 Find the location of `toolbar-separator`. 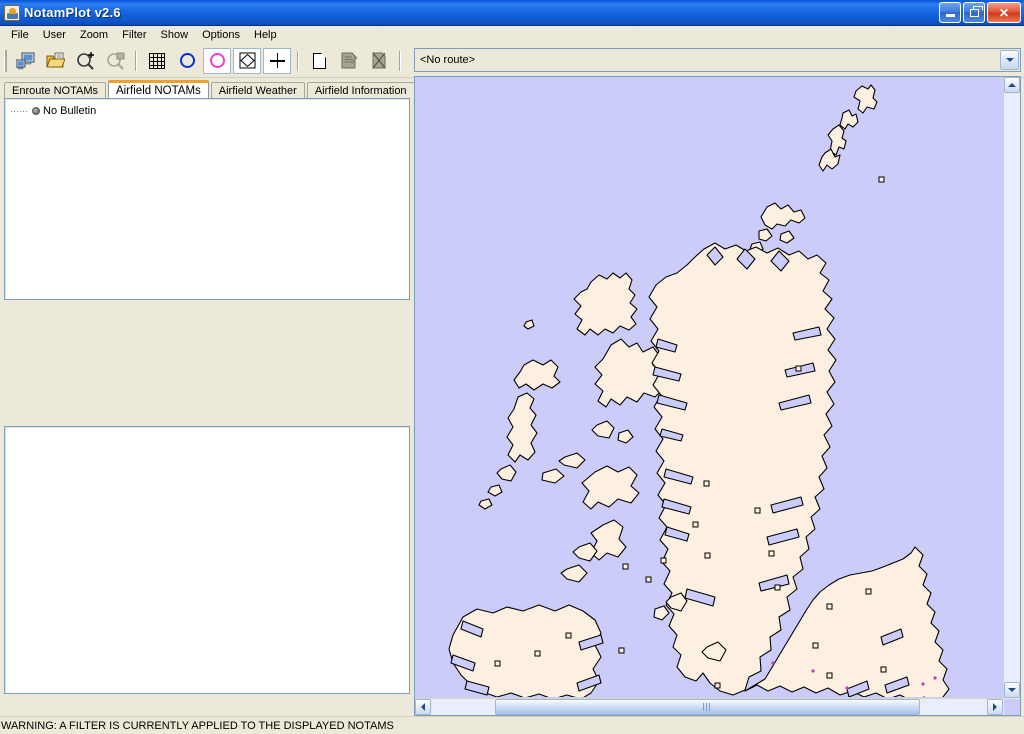

toolbar-separator is located at coordinates (136, 60).